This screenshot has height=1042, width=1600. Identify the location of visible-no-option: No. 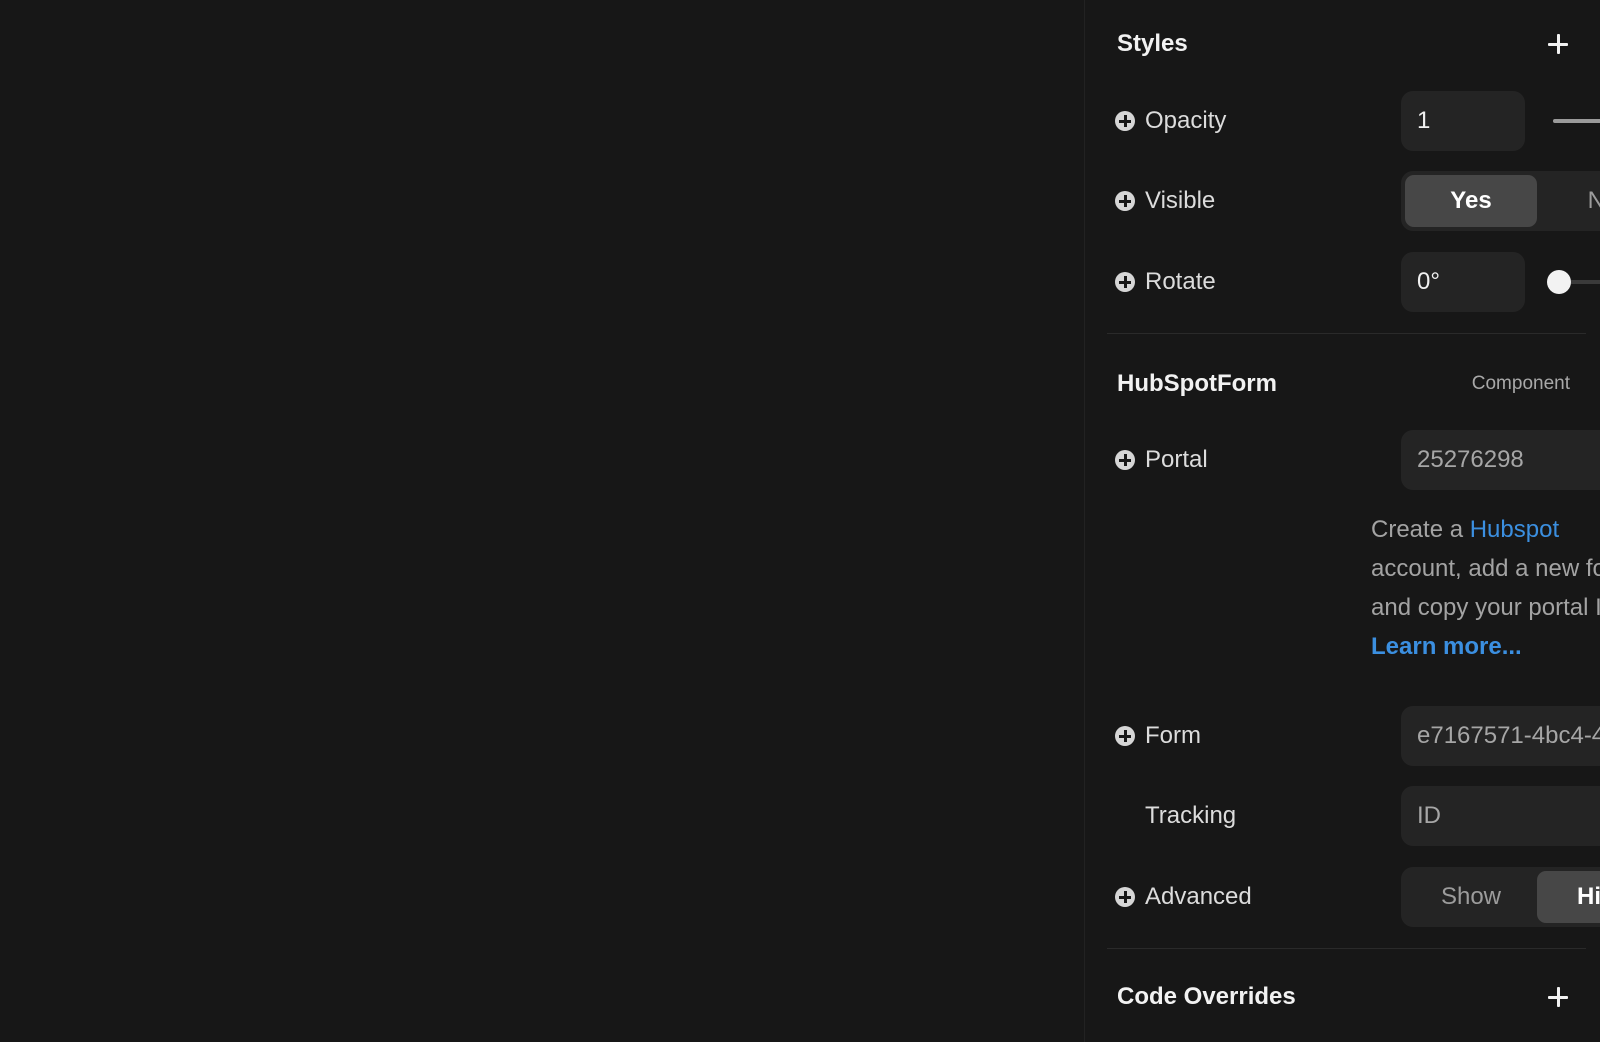
(1568, 201).